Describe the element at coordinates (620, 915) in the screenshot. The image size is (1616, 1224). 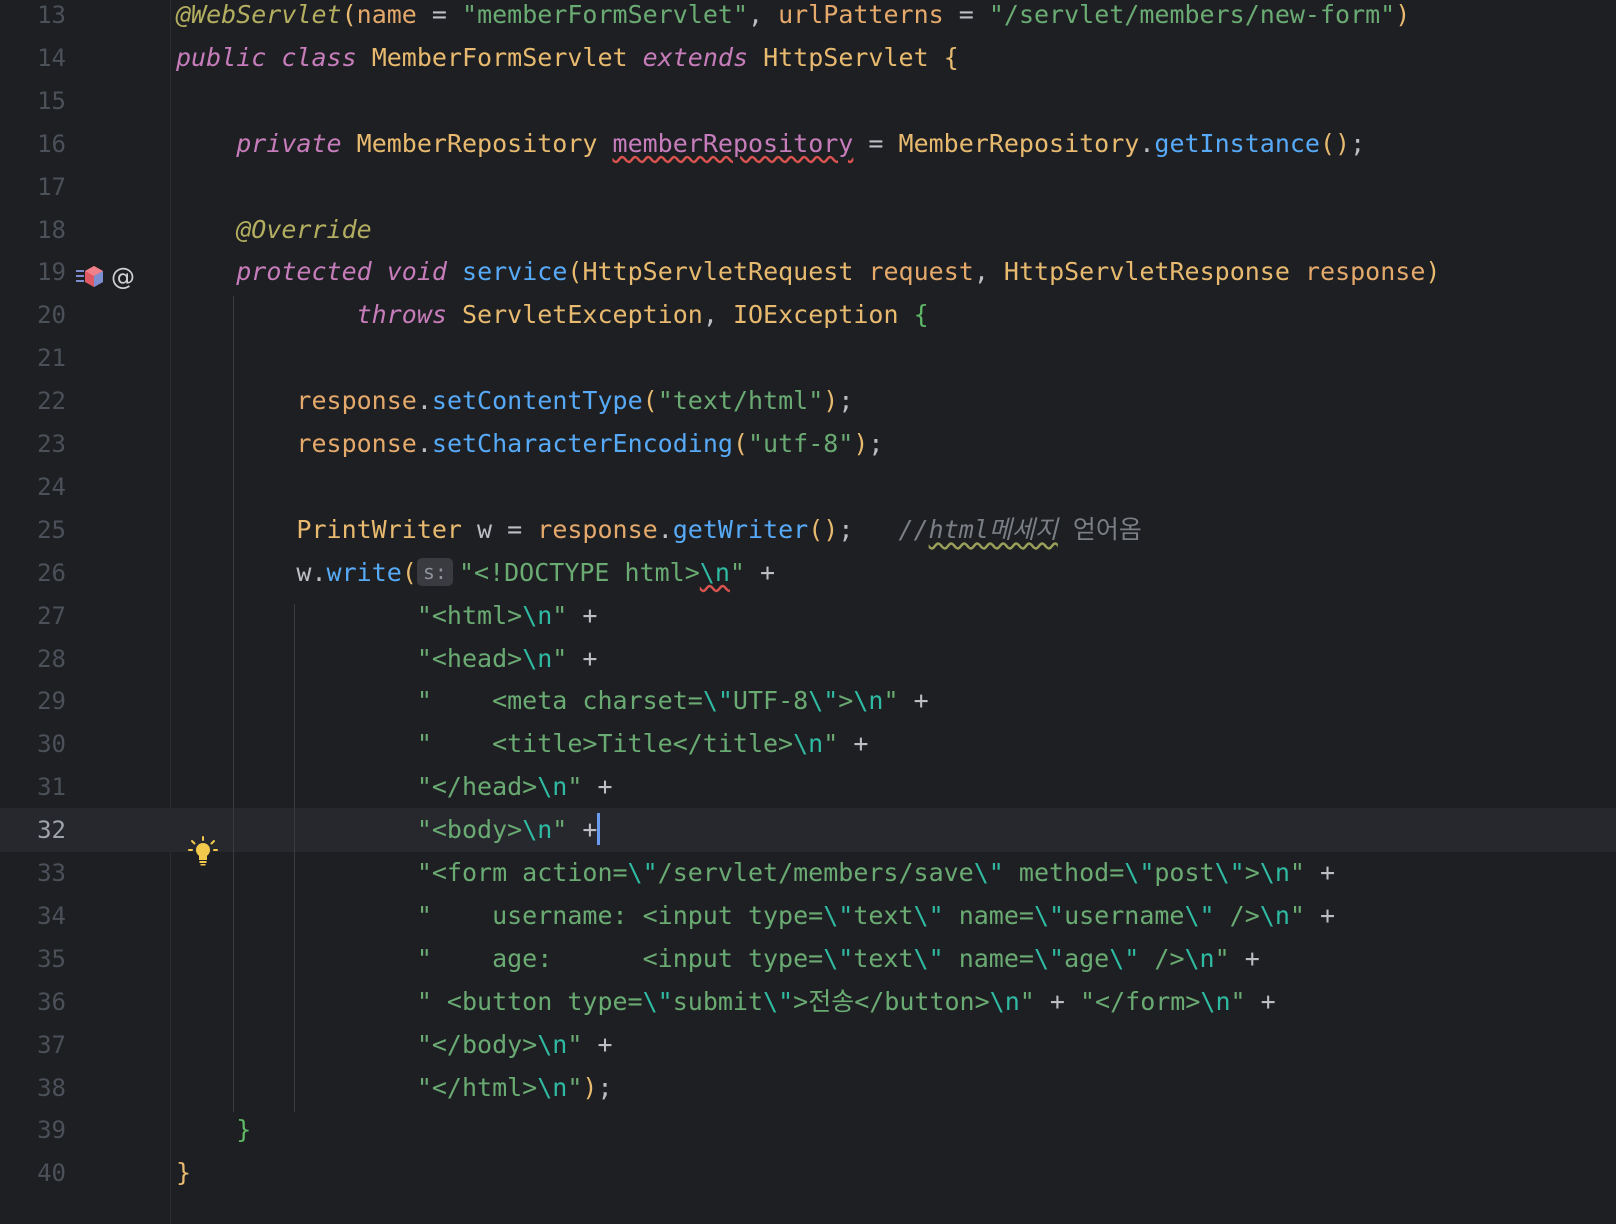
I see `code-token: " username: <input type=` at that location.